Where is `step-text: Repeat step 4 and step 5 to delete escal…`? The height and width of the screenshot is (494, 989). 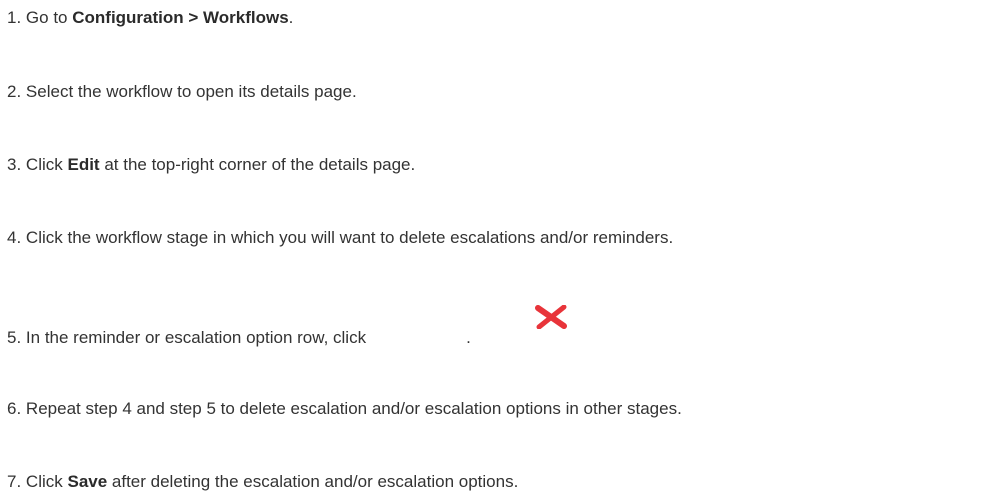
step-text: Repeat step 4 and step 5 to delete escal… is located at coordinates (353, 408).